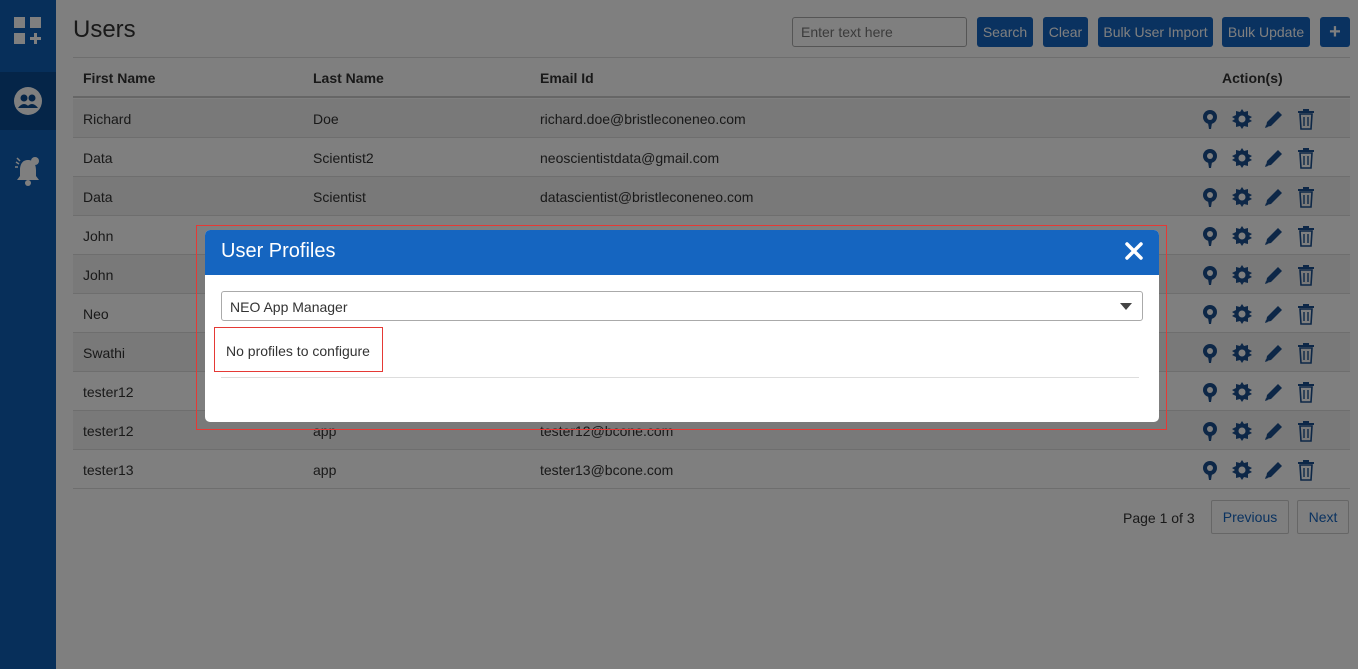 The height and width of the screenshot is (669, 1358). What do you see at coordinates (278, 251) in the screenshot?
I see `modal-title: User Profiles` at bounding box center [278, 251].